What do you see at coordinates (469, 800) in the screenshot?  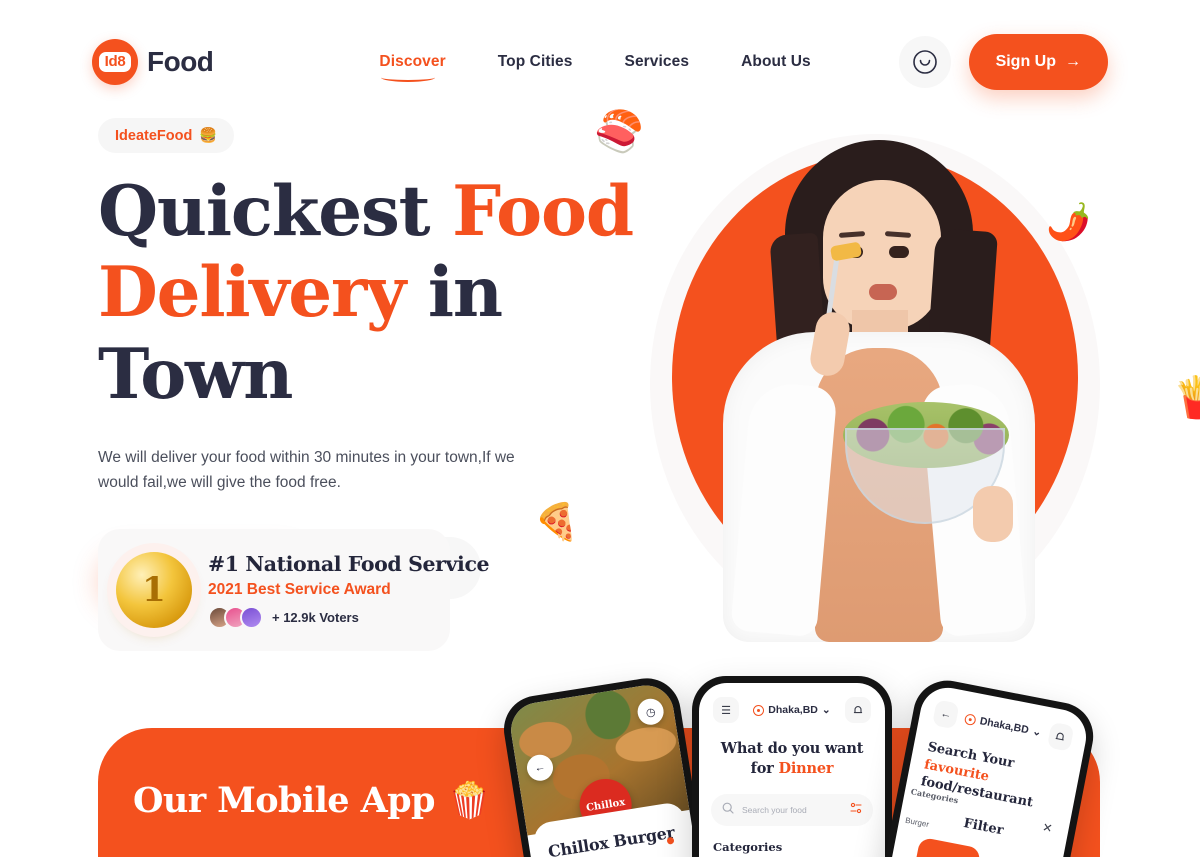 I see `popcorn-icon: 🍿` at bounding box center [469, 800].